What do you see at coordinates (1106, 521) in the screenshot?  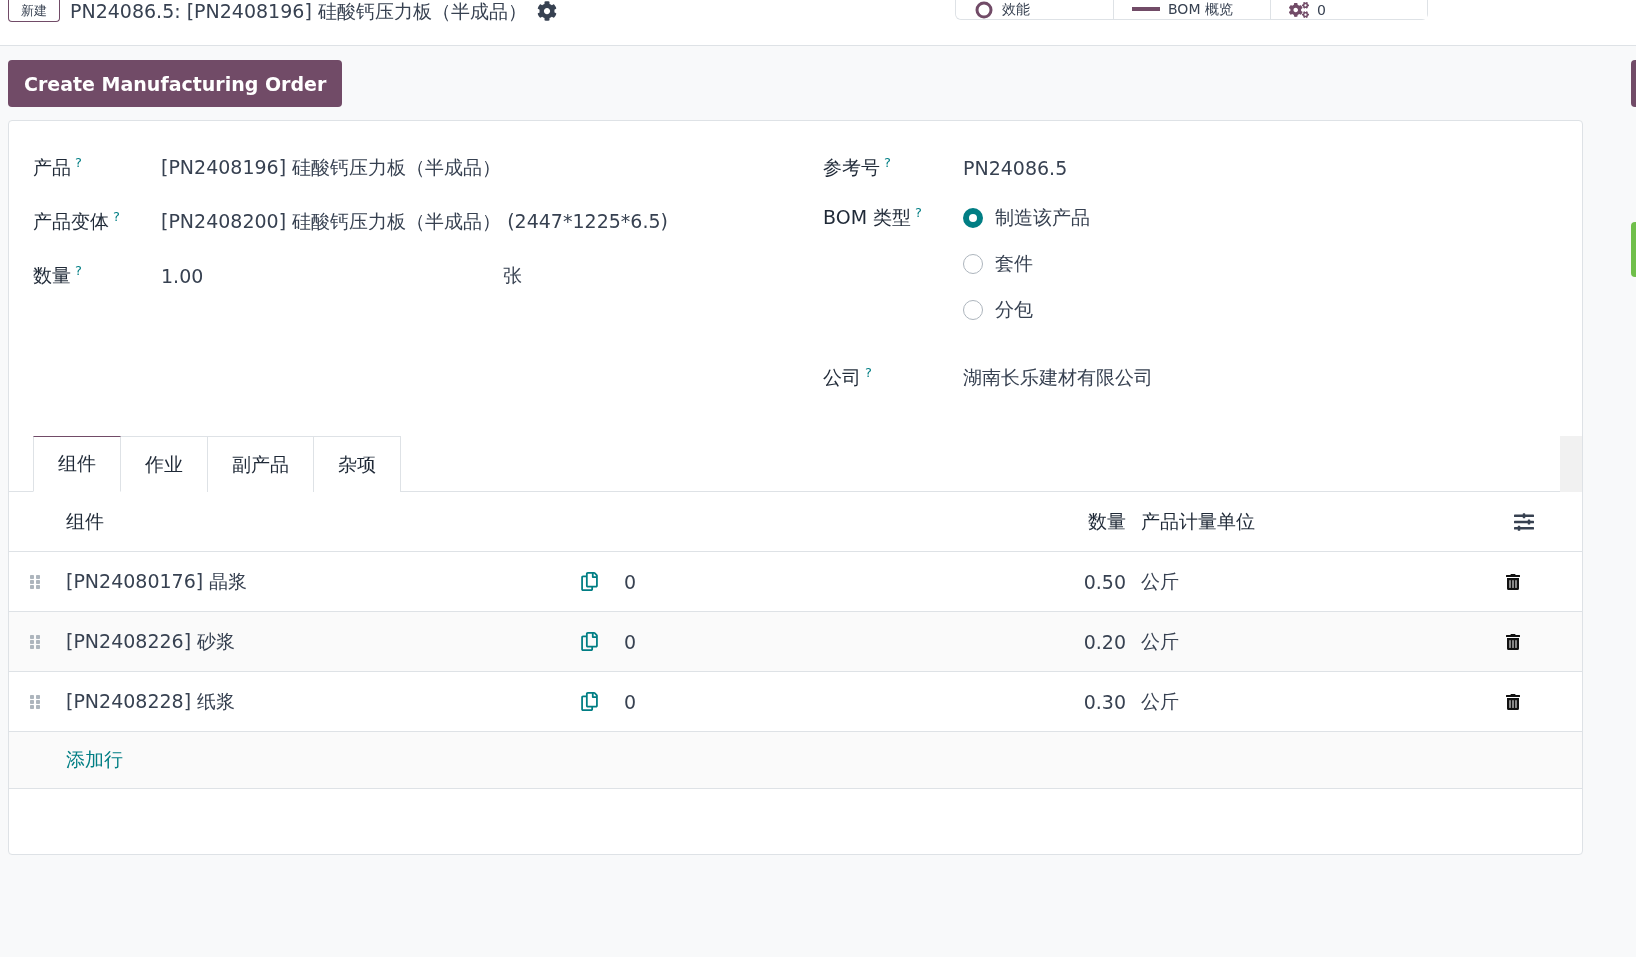 I see `column-header: 数量` at bounding box center [1106, 521].